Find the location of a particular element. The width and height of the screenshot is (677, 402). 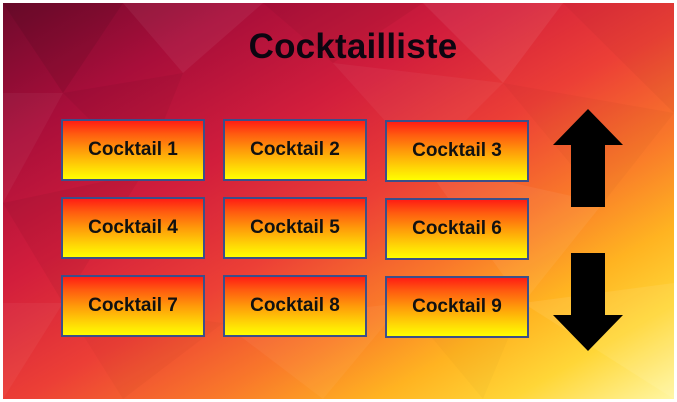

cocktail-5-label: Cocktail 5 is located at coordinates (295, 227).